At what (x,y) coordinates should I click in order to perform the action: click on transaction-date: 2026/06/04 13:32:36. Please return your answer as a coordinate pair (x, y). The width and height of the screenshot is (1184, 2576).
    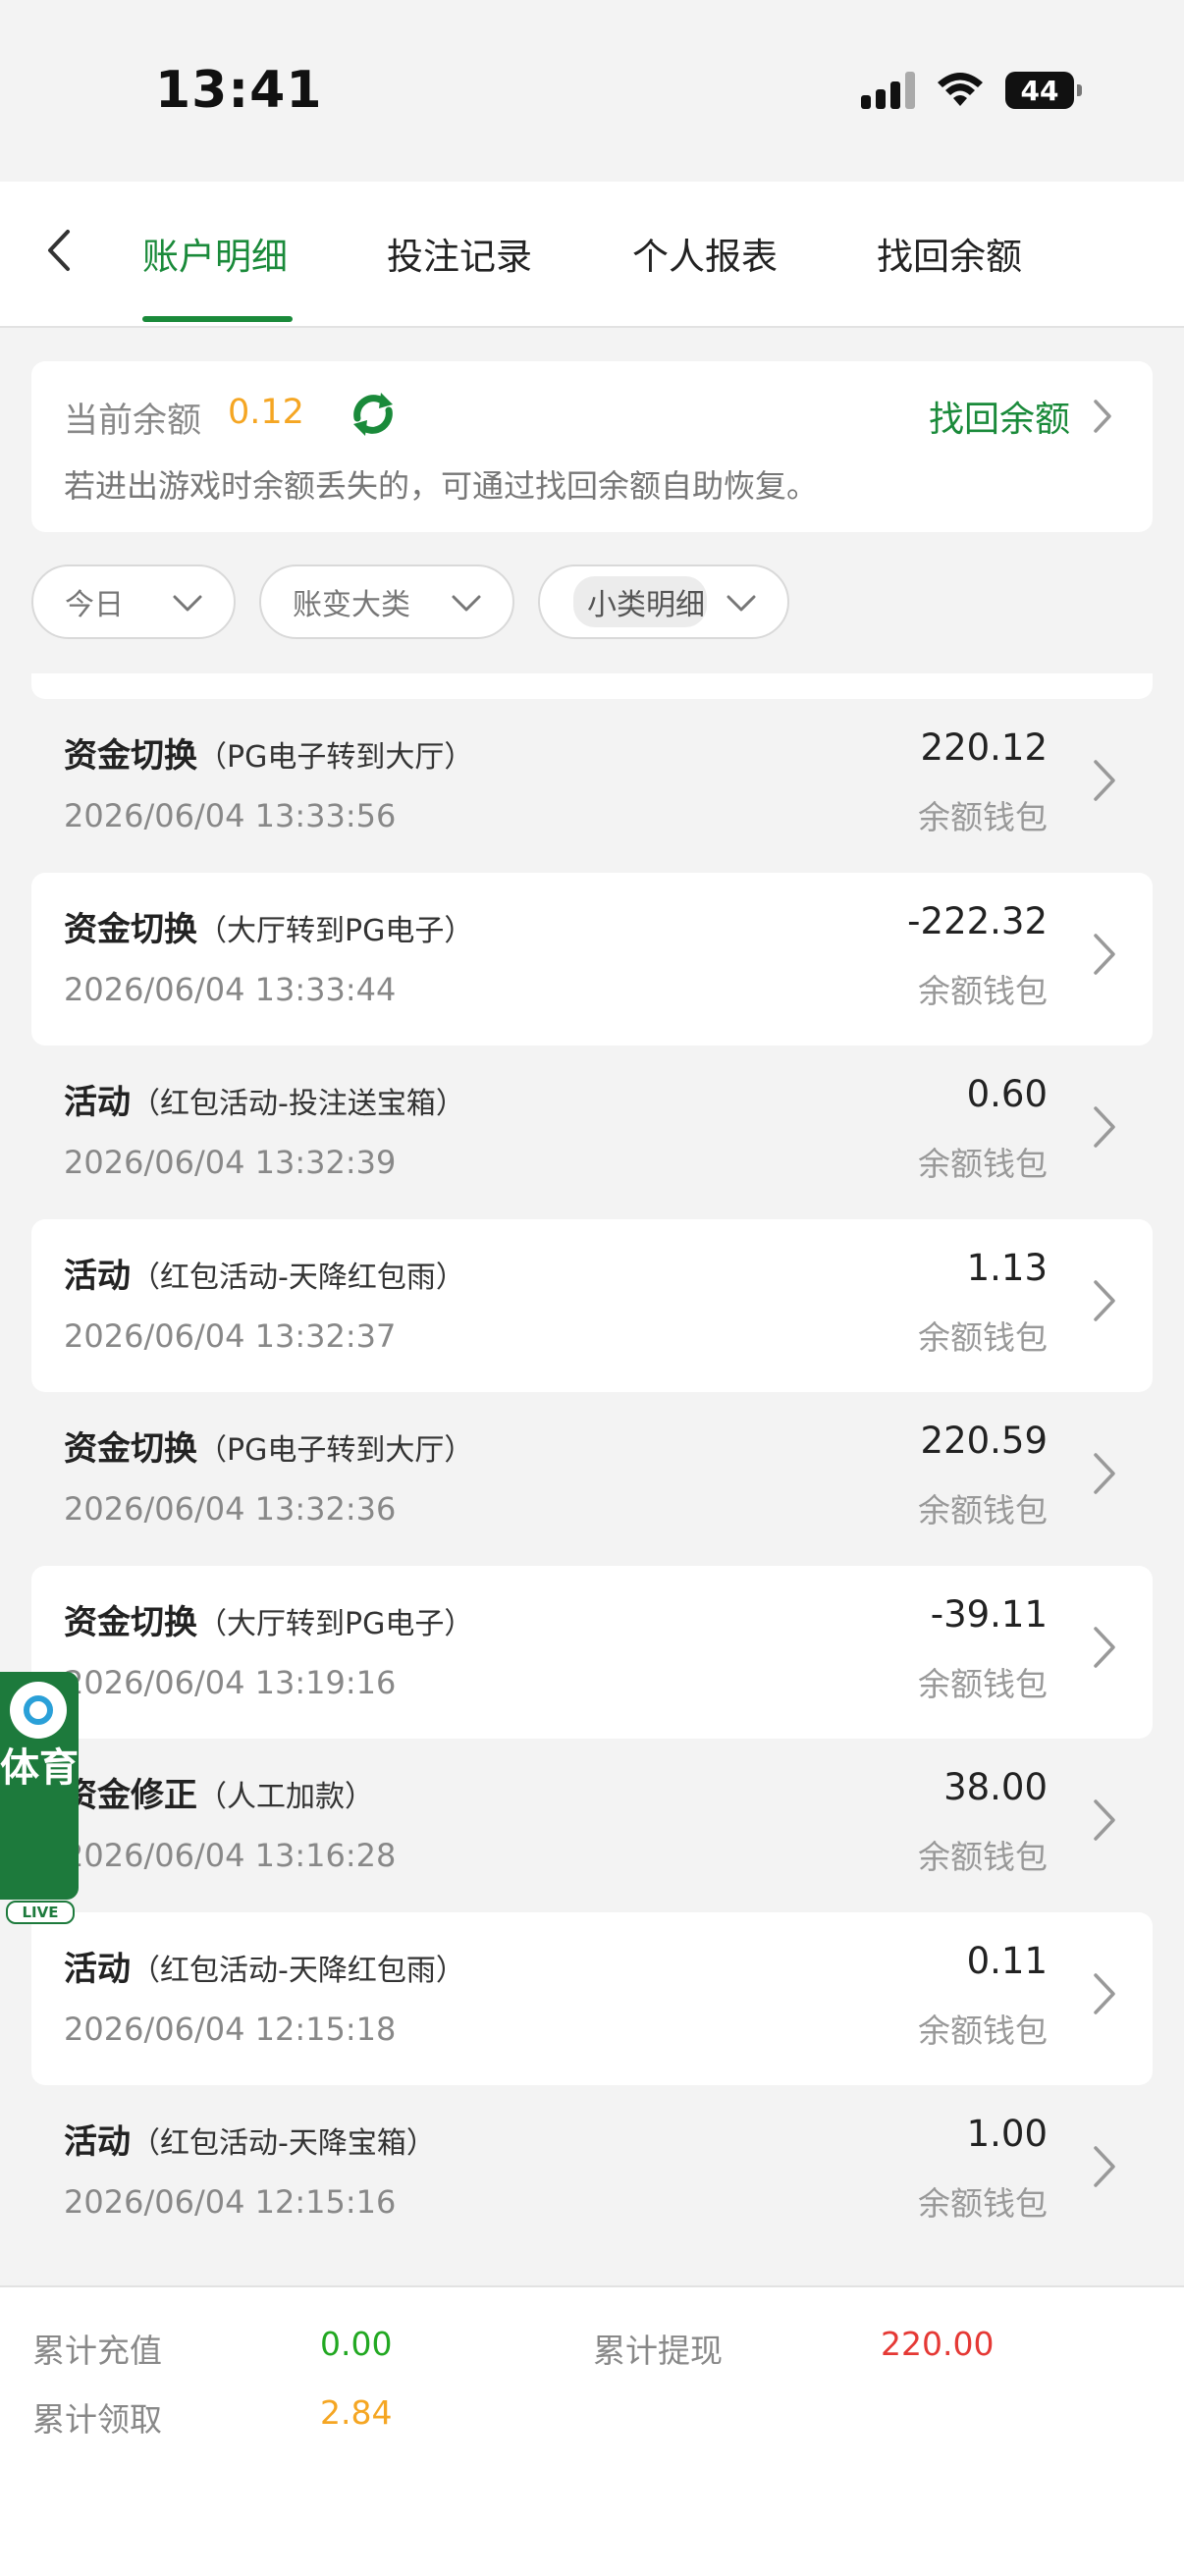
    Looking at the image, I should click on (230, 1509).